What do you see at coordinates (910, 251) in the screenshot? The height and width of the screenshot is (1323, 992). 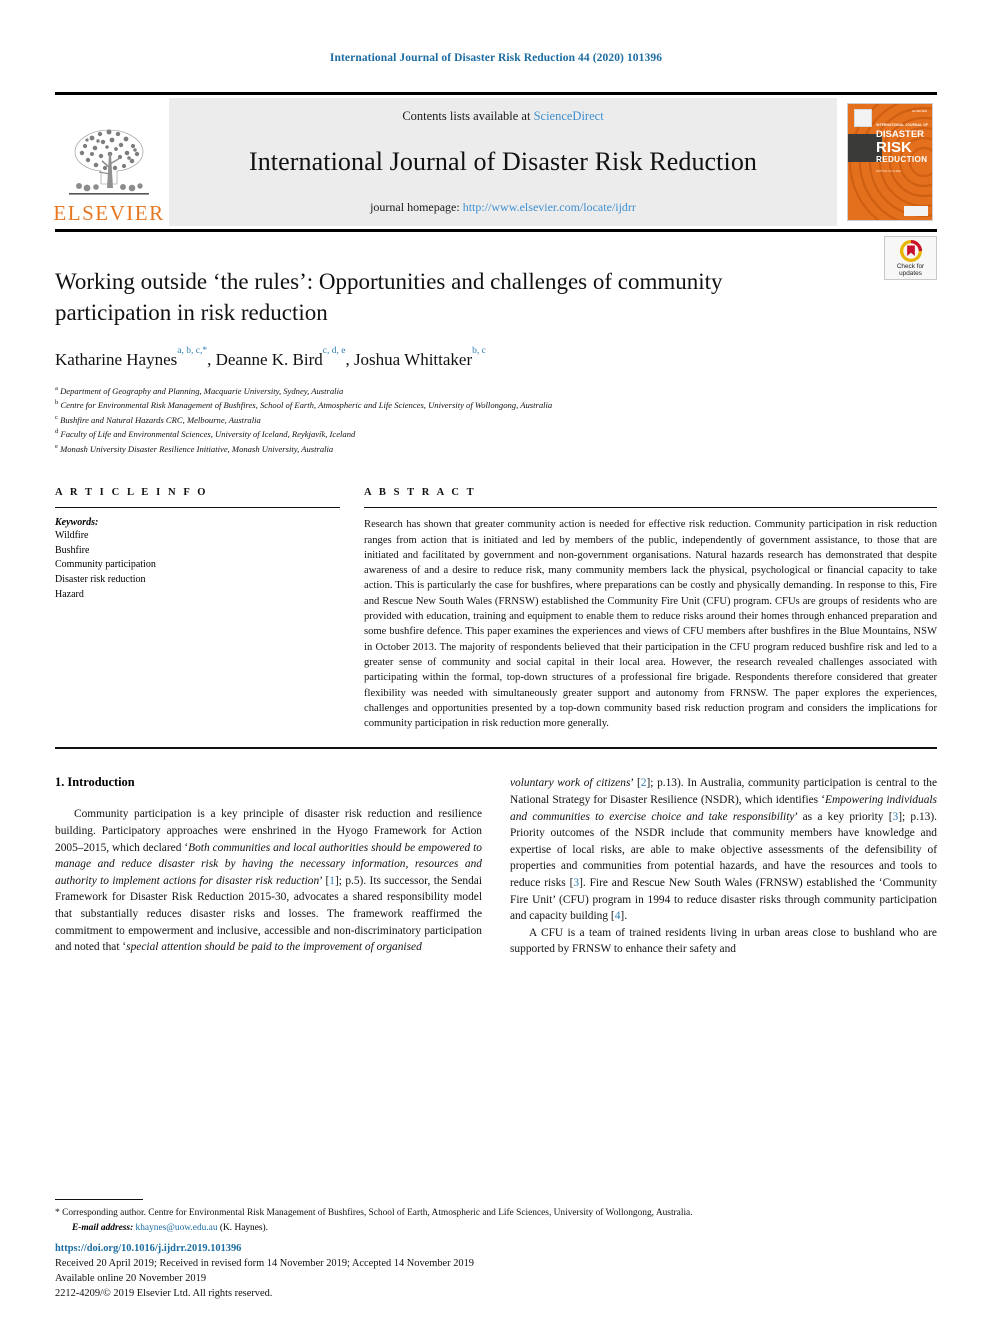 I see `crossmark-logo-icon` at bounding box center [910, 251].